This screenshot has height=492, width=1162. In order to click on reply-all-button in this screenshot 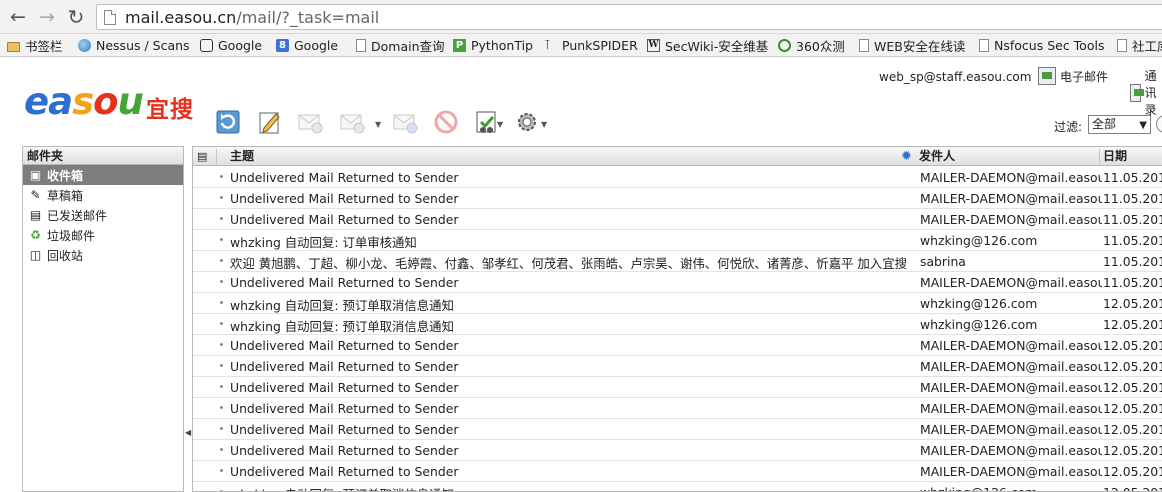, I will do `click(352, 122)`.